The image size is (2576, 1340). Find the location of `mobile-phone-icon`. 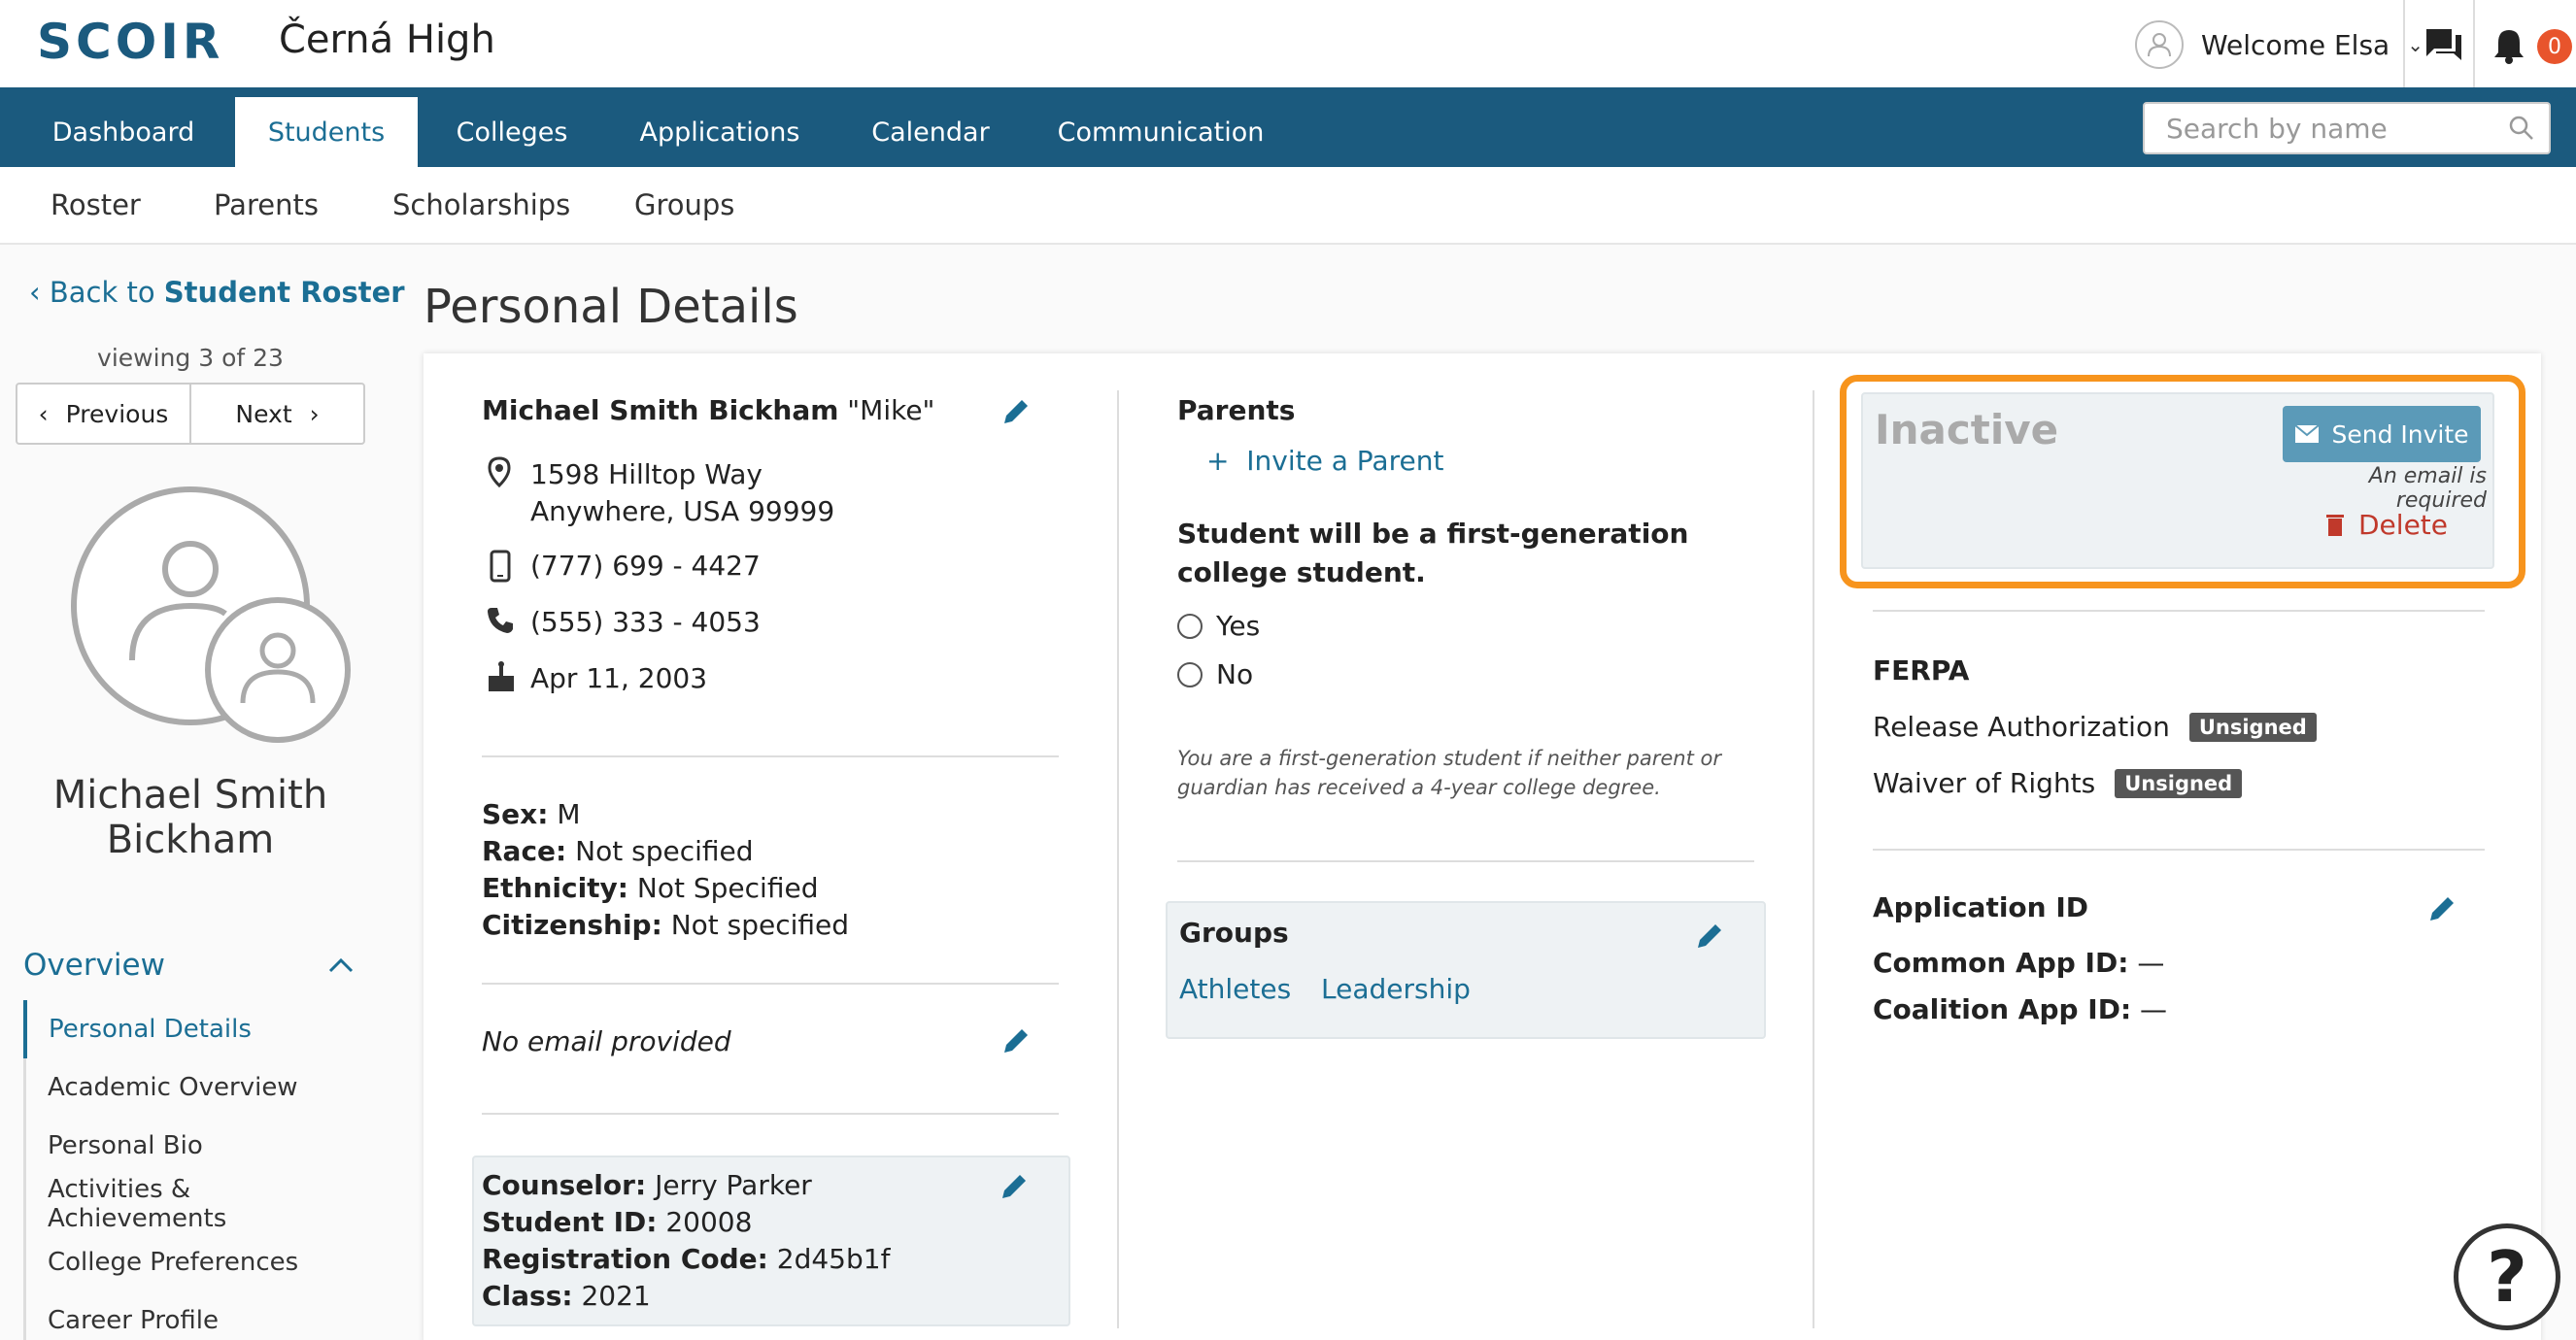

mobile-phone-icon is located at coordinates (501, 566).